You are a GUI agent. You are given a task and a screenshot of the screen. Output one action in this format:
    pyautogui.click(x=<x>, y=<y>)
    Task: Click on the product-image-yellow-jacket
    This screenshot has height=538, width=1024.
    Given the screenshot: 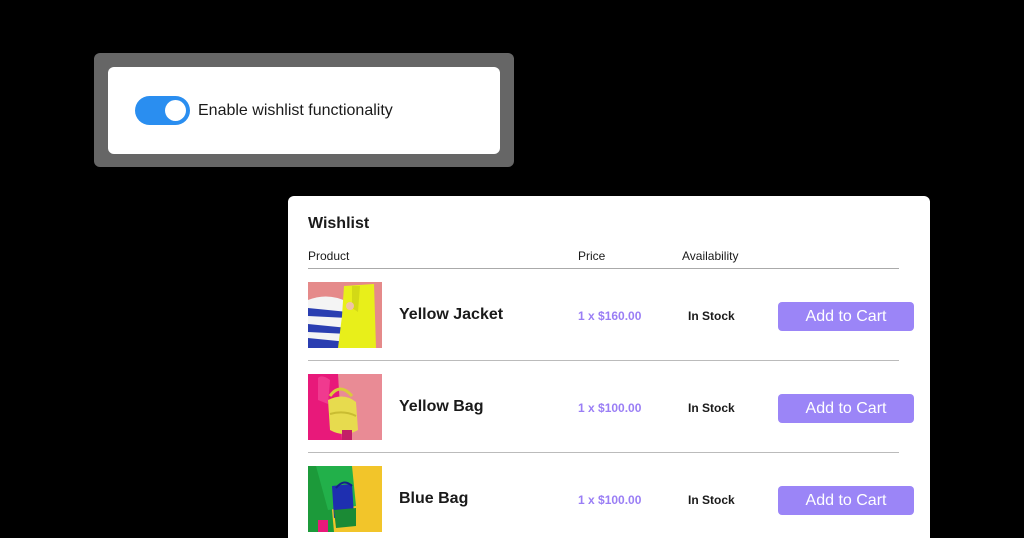 What is the action you would take?
    pyautogui.click(x=345, y=315)
    